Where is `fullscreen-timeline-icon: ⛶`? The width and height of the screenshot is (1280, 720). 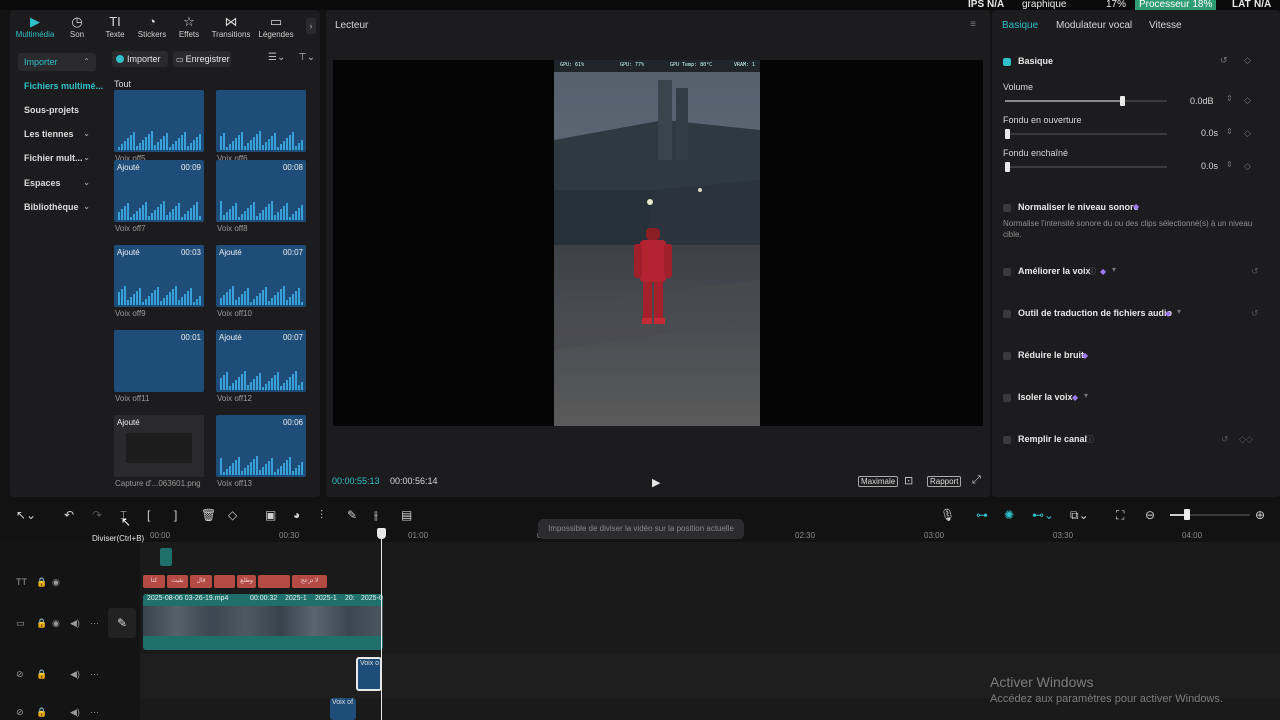
fullscreen-timeline-icon: ⛶ is located at coordinates (1120, 515).